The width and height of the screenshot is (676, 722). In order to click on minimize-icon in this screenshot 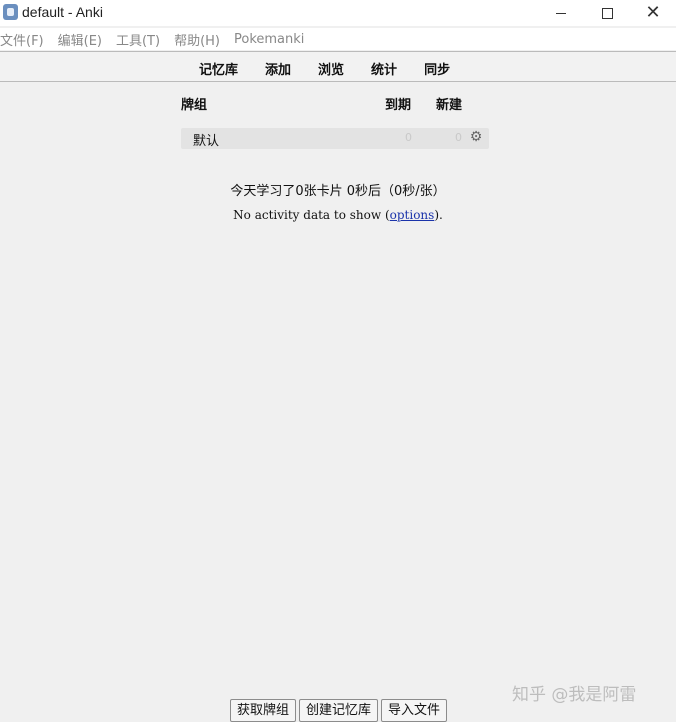, I will do `click(561, 13)`.